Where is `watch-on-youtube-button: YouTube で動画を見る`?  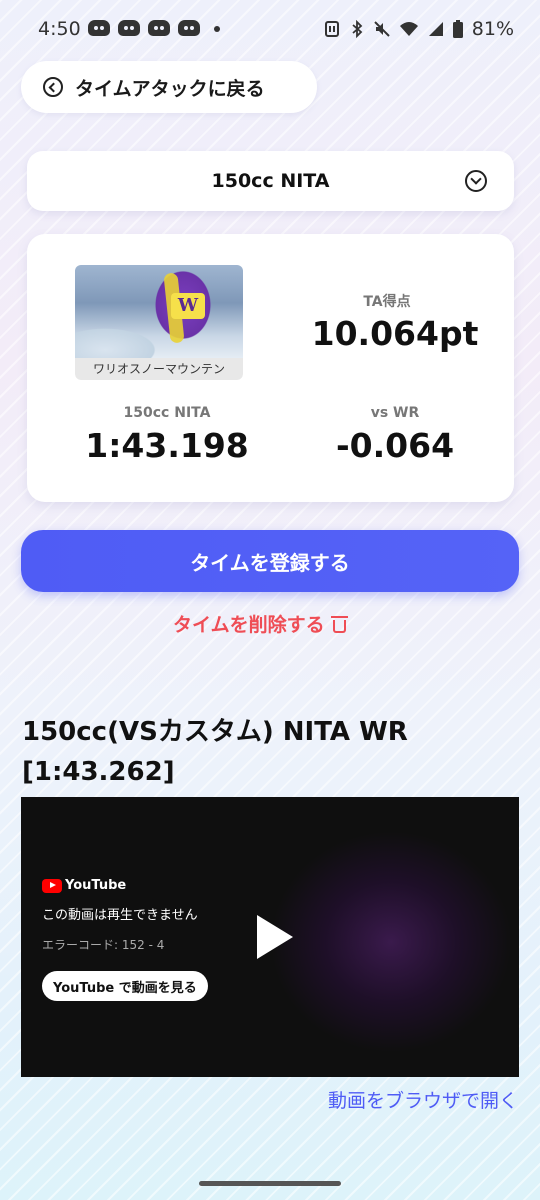
watch-on-youtube-button: YouTube で動画を見る is located at coordinates (125, 986).